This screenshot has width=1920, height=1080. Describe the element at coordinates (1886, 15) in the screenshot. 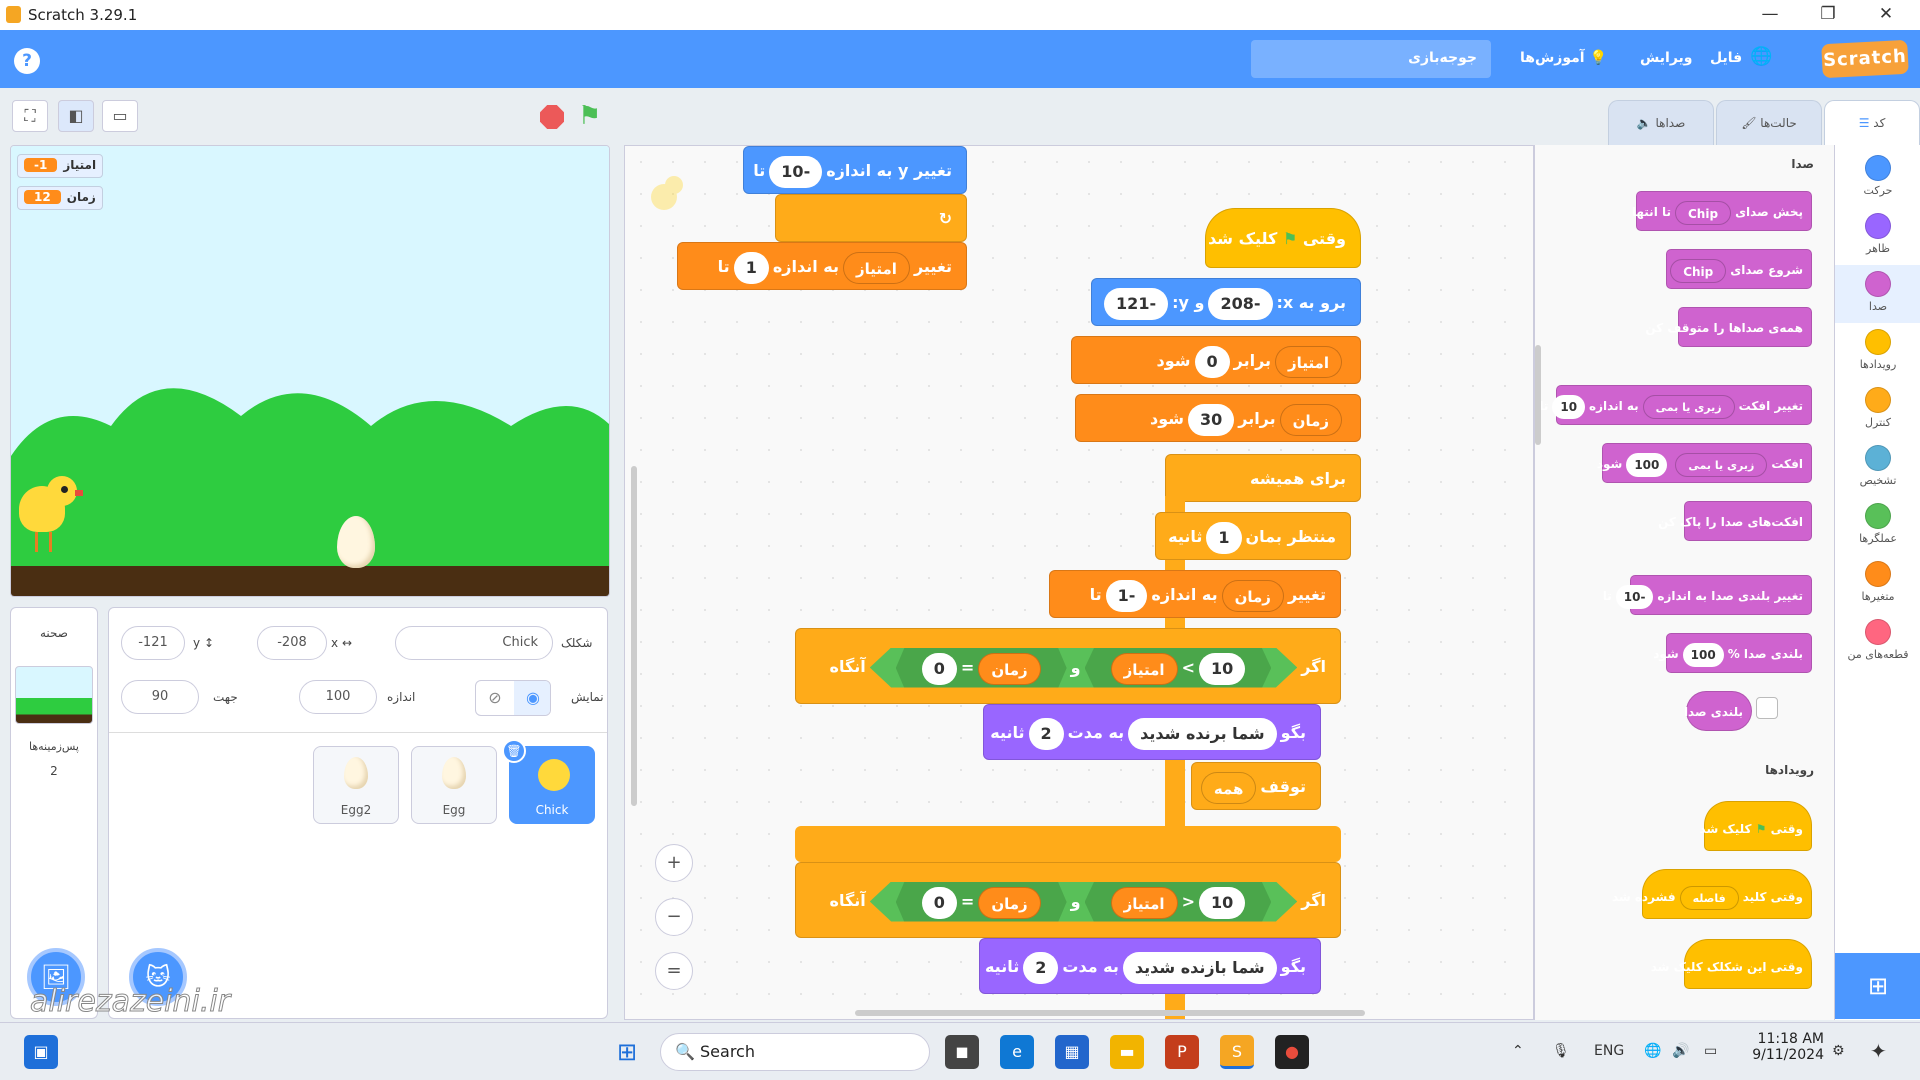

I see `close-button: ✕` at that location.